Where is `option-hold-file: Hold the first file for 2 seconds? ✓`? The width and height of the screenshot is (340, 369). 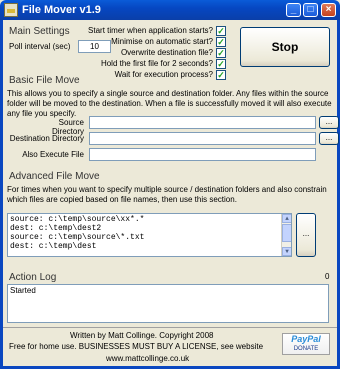
option-hold-file: Hold the first file for 2 seconds? ✓ is located at coordinates (151, 63).